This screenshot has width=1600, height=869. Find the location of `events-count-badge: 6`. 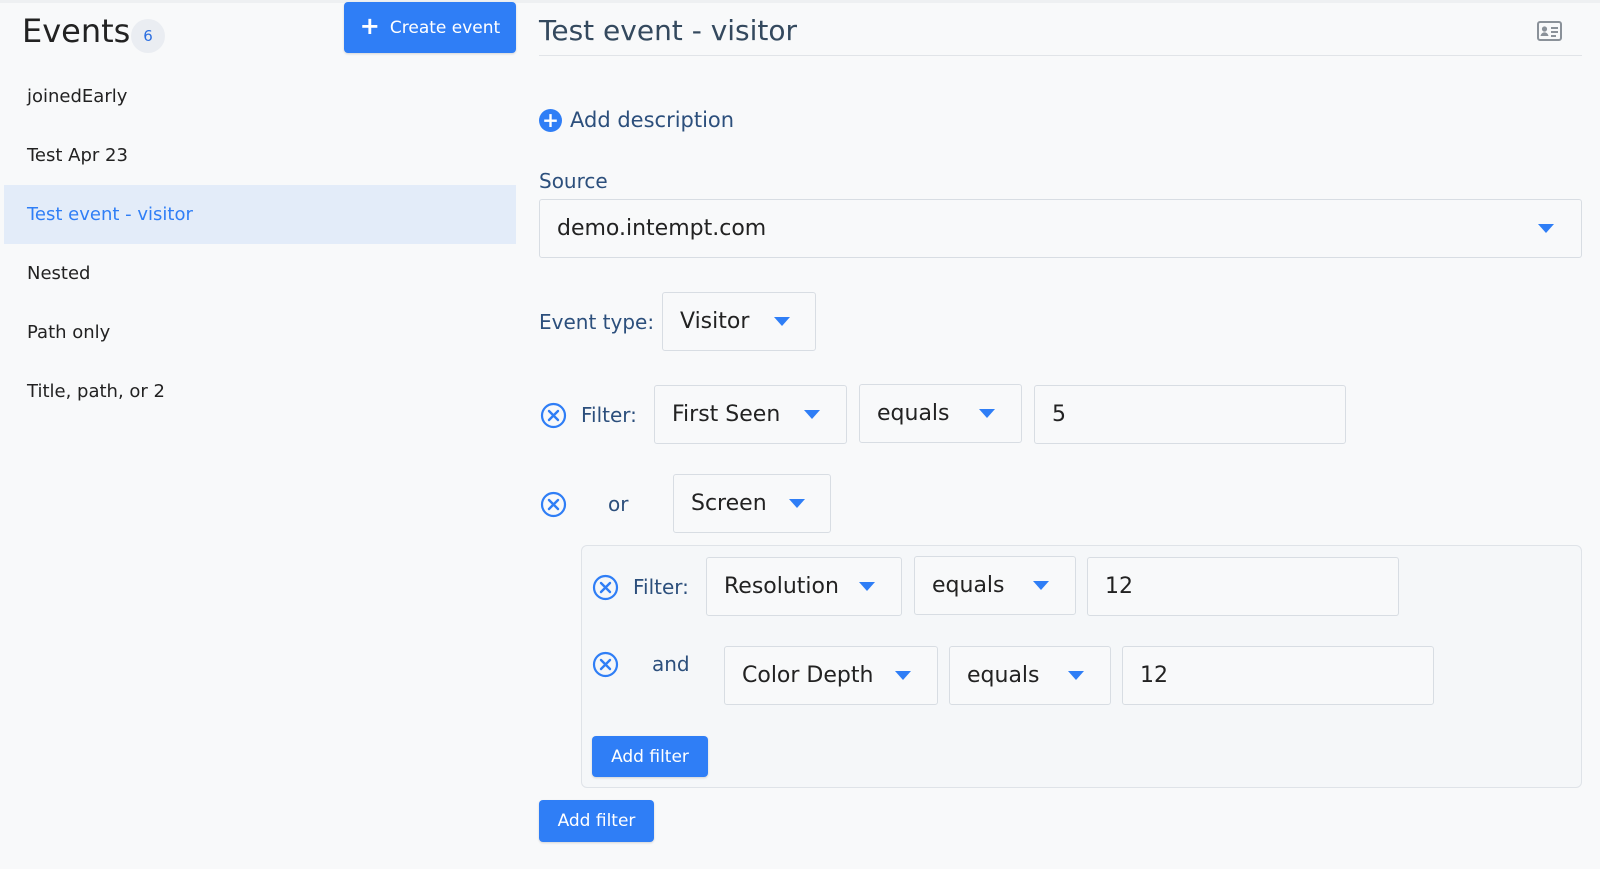

events-count-badge: 6 is located at coordinates (148, 36).